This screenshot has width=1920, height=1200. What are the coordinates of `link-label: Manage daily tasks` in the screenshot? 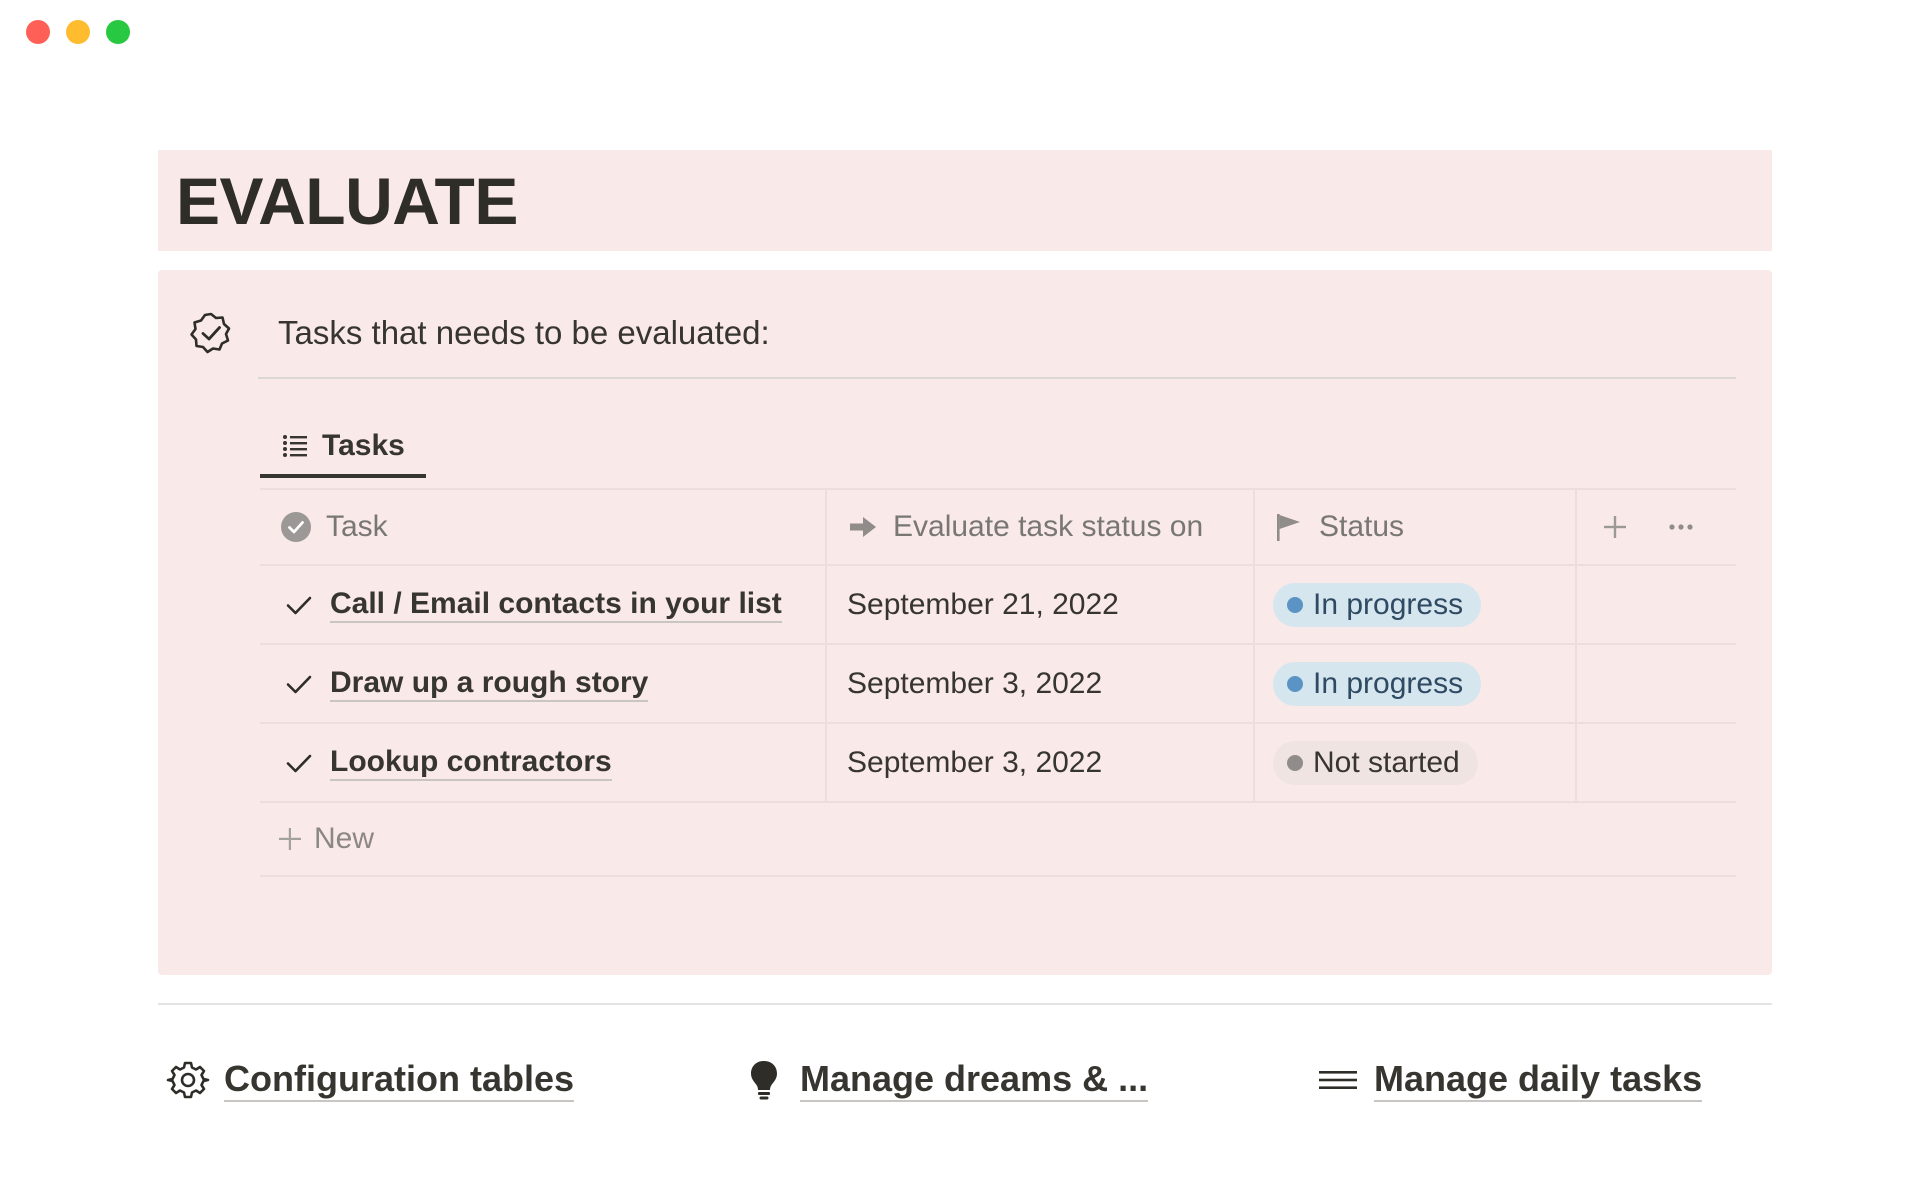 It's located at (1538, 1080).